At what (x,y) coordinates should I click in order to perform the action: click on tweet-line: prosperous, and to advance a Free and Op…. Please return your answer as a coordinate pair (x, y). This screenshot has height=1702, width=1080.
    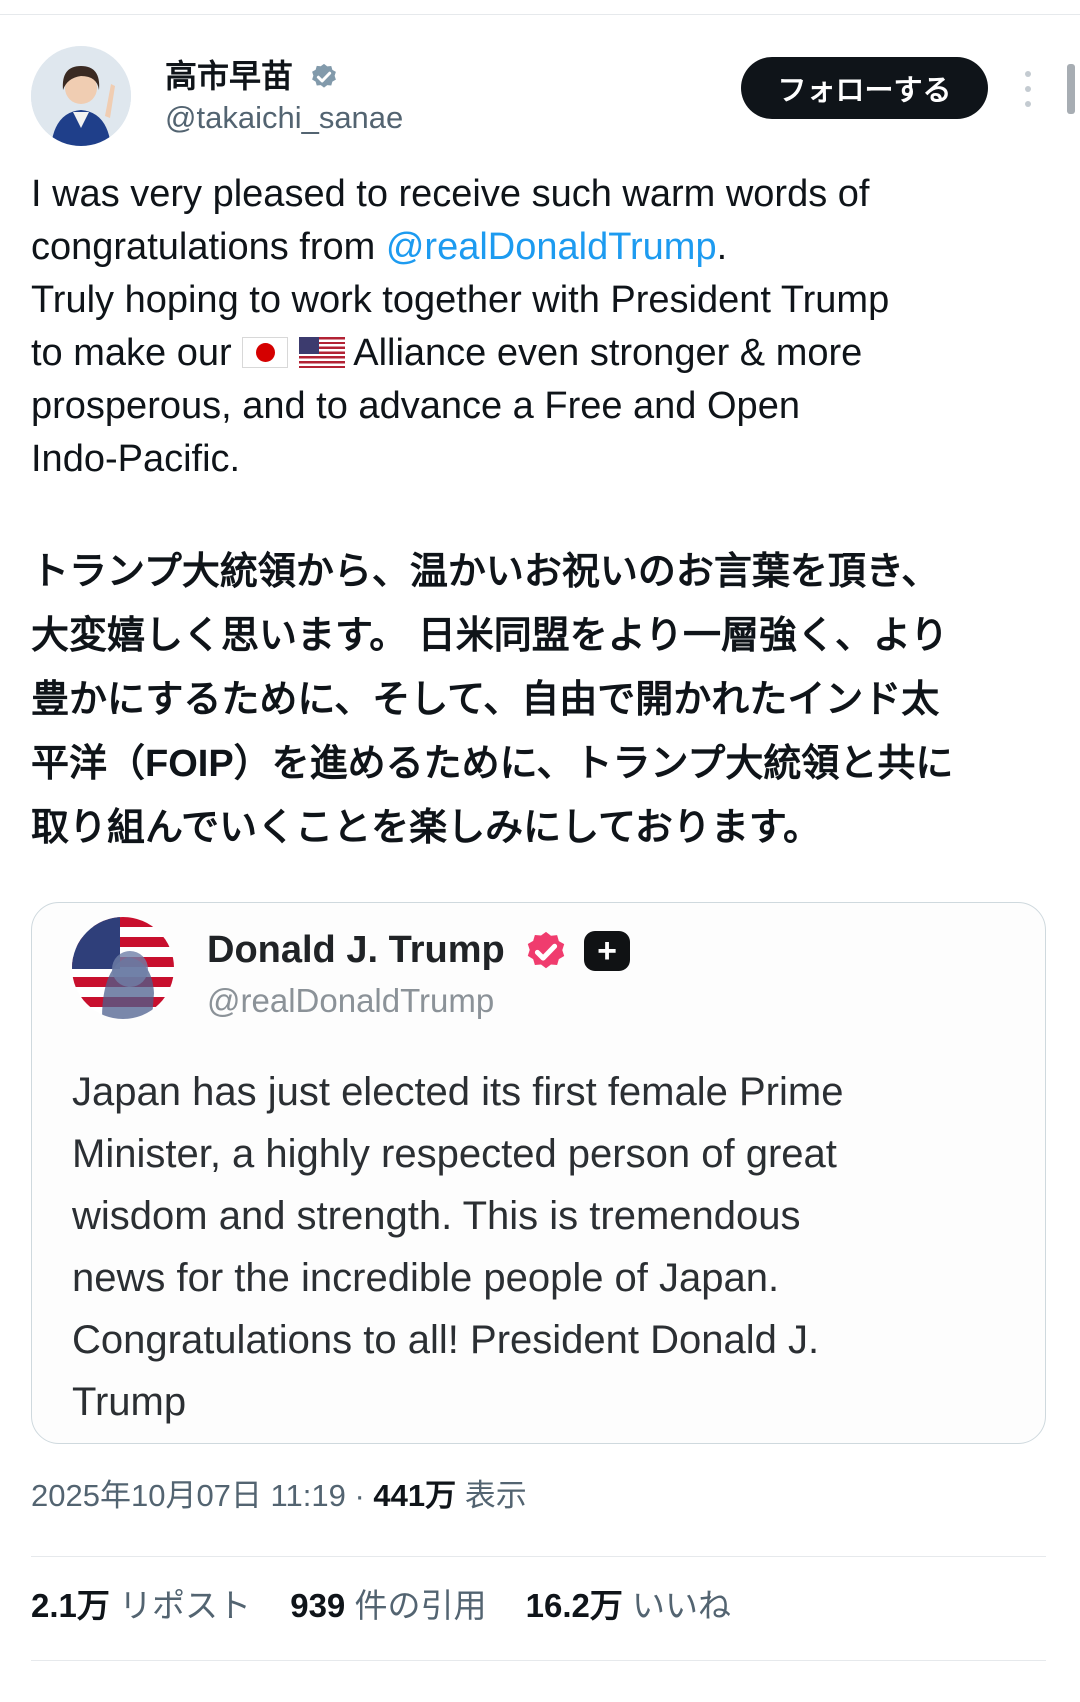
    Looking at the image, I should click on (415, 406).